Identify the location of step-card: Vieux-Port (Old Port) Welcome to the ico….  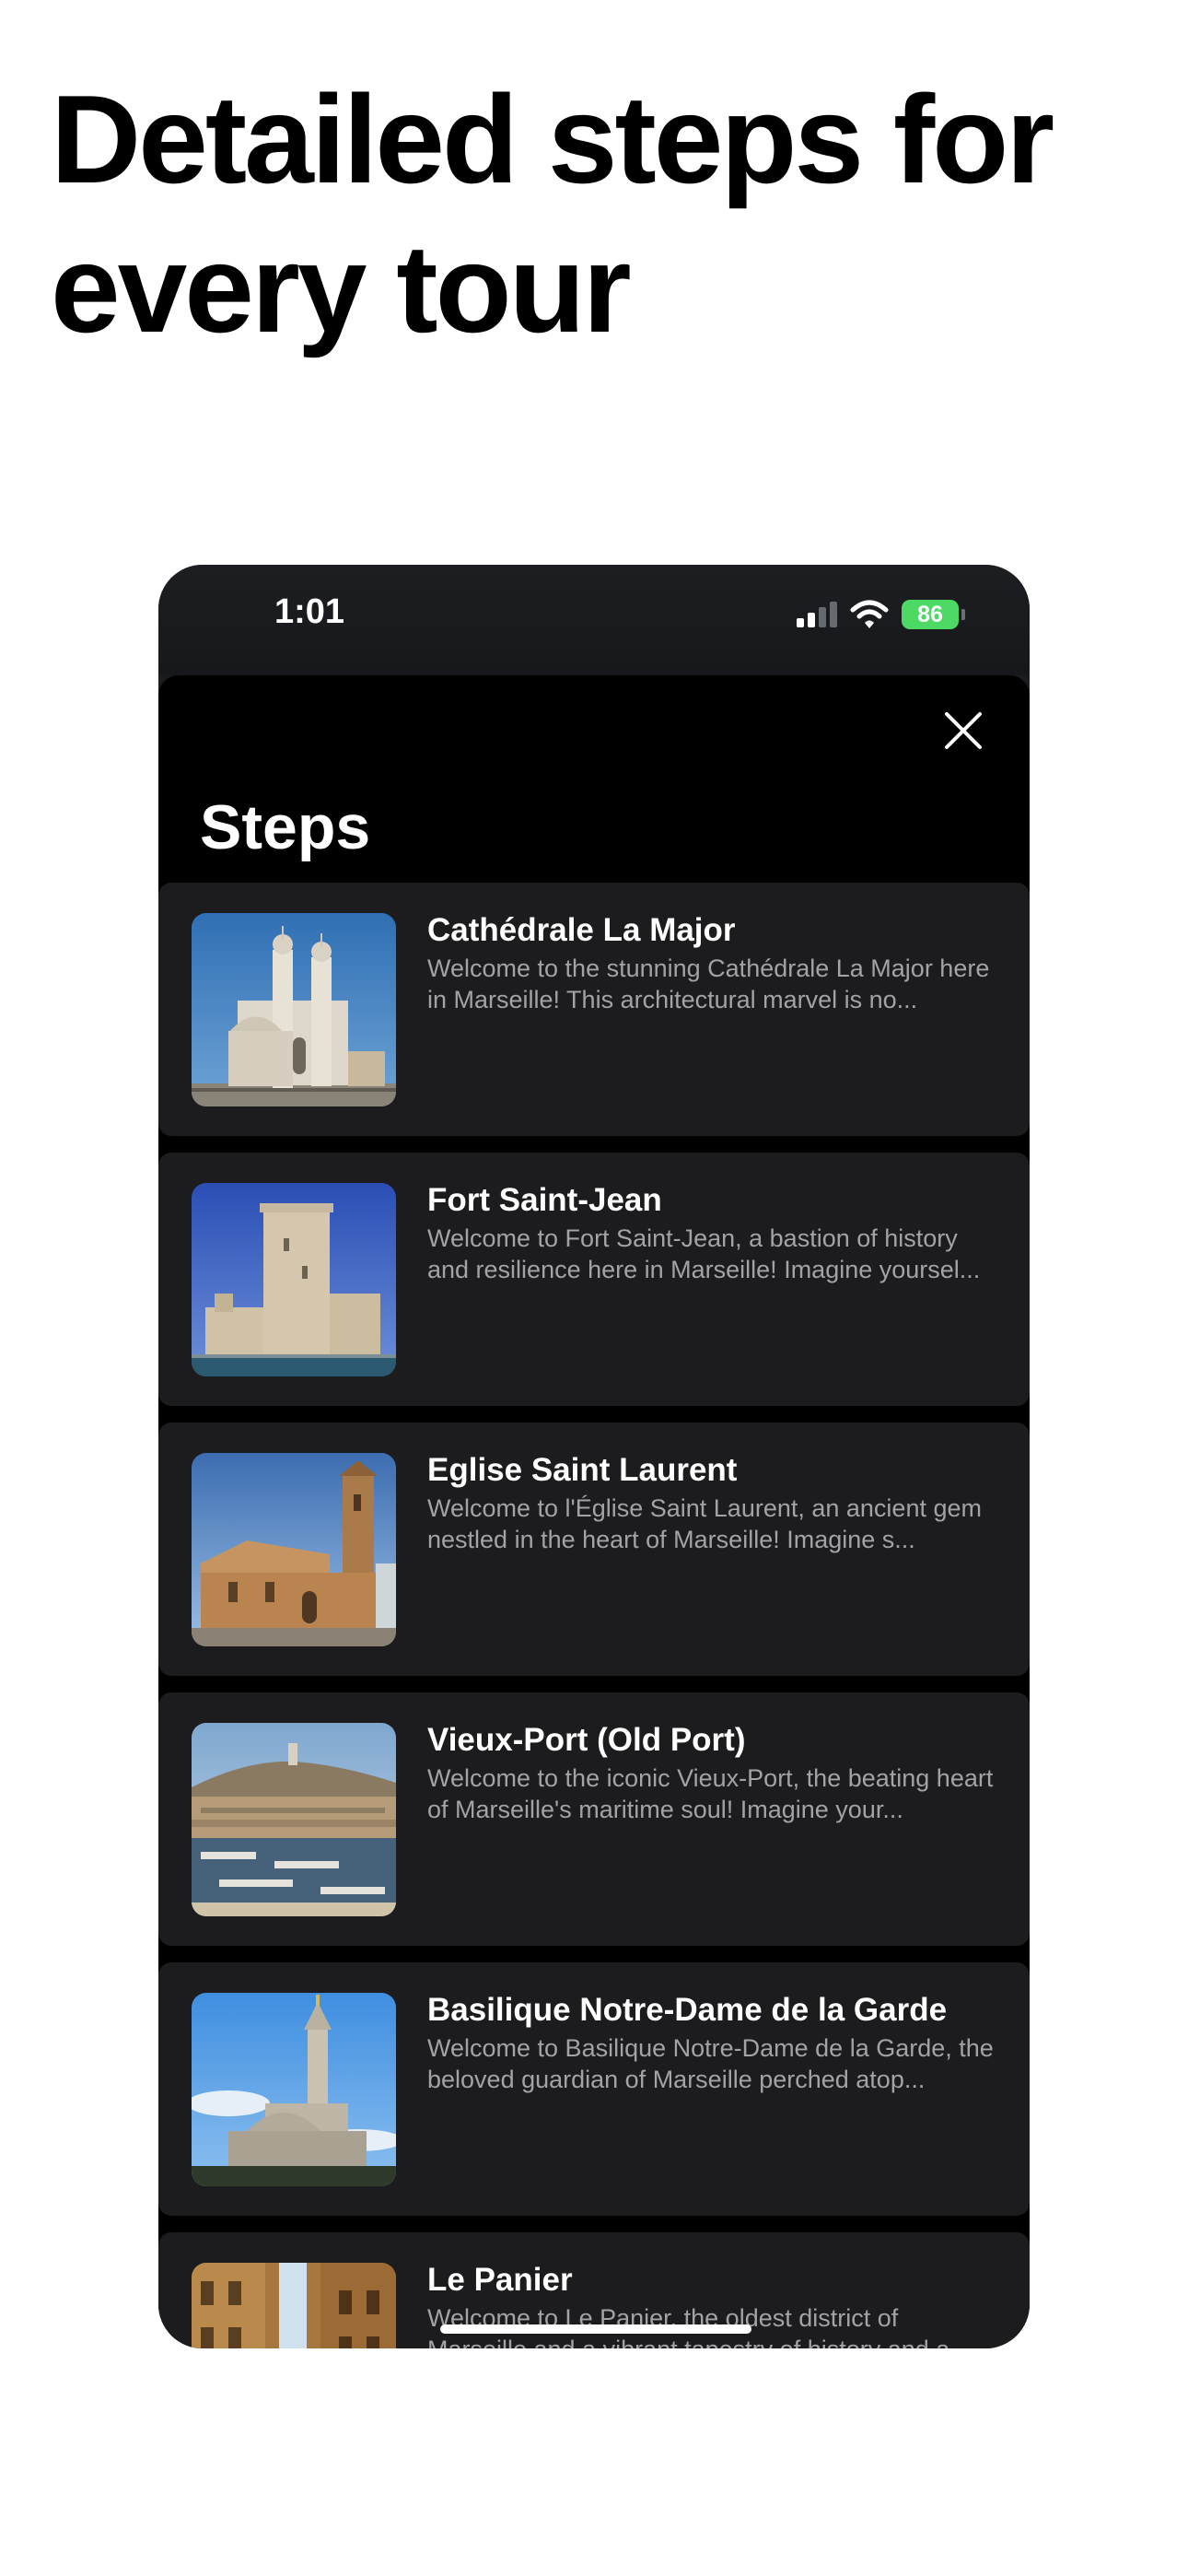
(594, 1819).